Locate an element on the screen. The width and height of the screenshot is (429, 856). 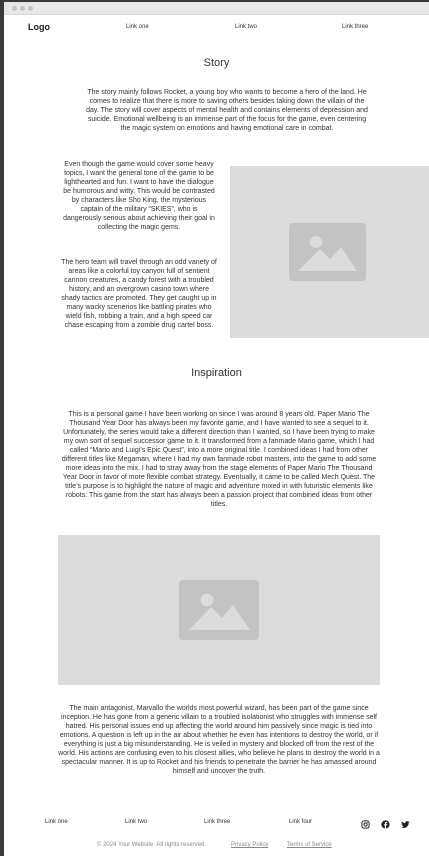
terms-of-service-link: Terms of Service is located at coordinates (309, 845).